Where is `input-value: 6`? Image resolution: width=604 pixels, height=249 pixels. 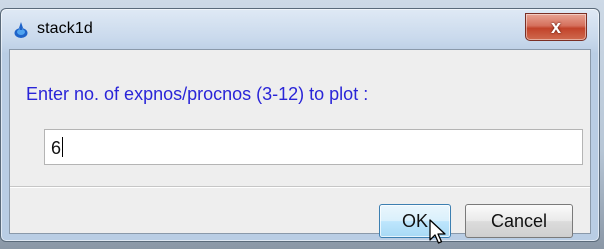
input-value: 6 is located at coordinates (56, 148).